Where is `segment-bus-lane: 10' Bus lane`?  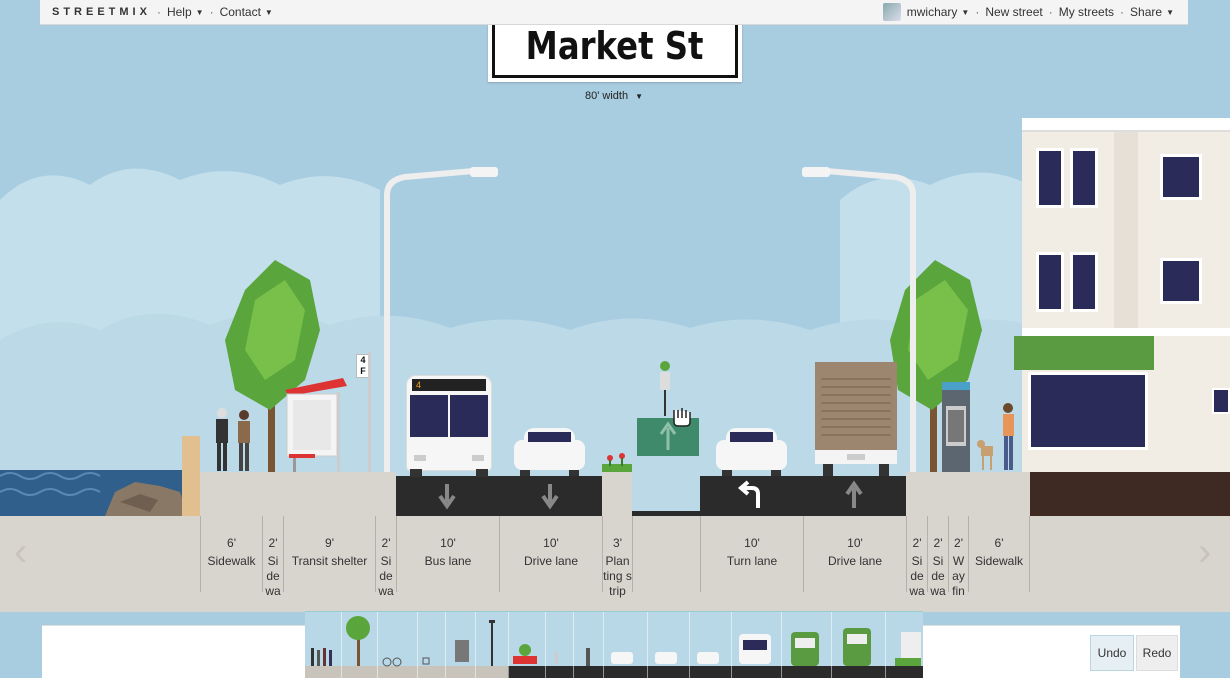 segment-bus-lane: 10' Bus lane is located at coordinates (447, 554).